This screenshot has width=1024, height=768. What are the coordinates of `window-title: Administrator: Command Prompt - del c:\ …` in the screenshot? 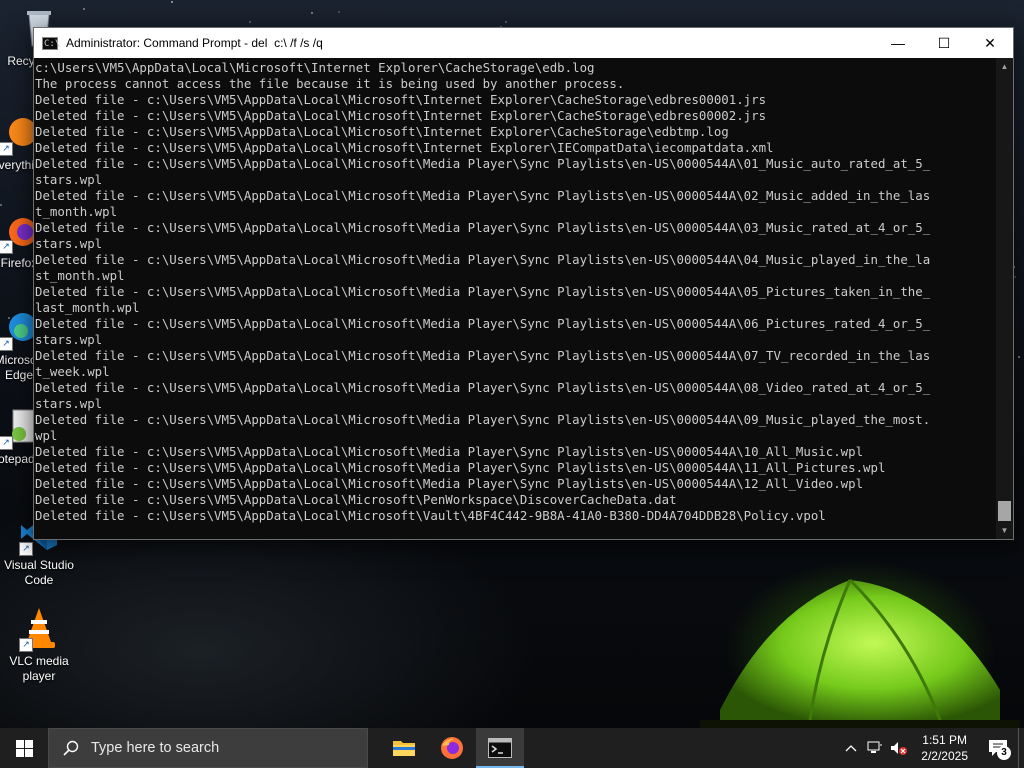 It's located at (194, 43).